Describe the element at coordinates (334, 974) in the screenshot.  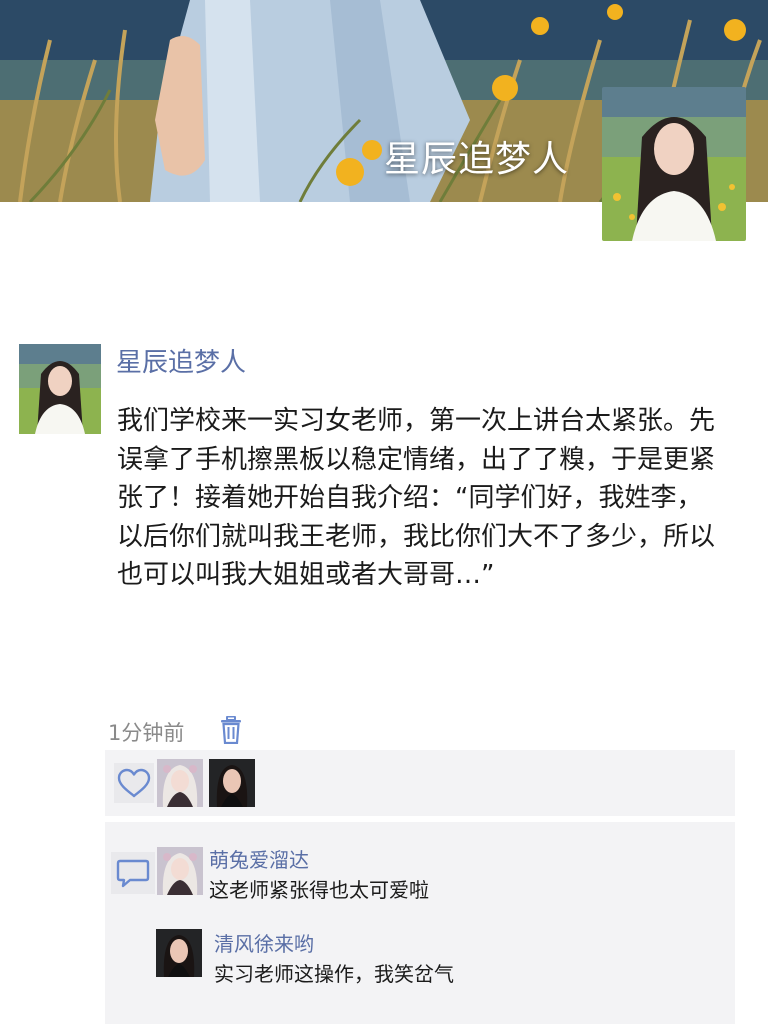
I see `comment-text: 实习老师这操作，我笑岔气` at that location.